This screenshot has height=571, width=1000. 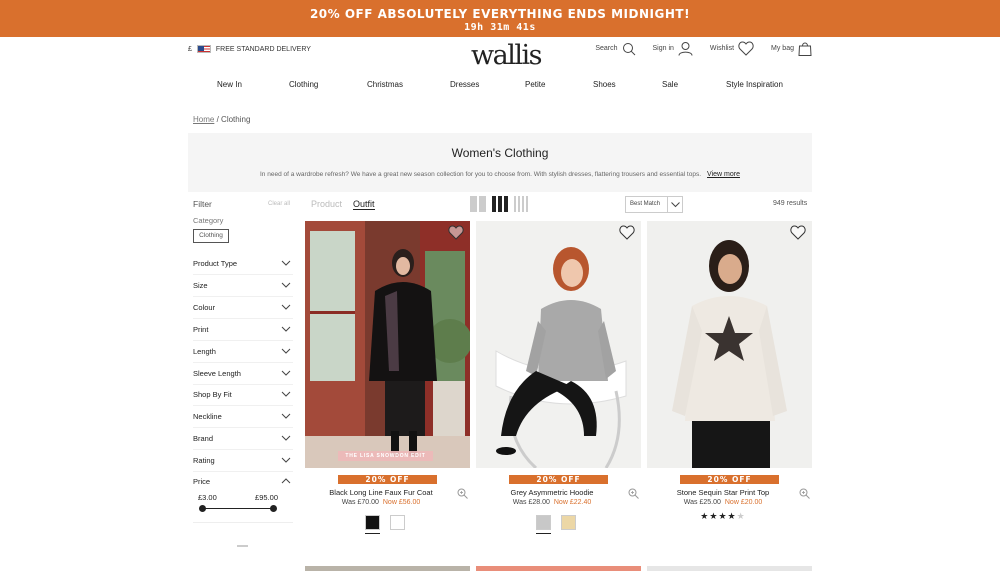 What do you see at coordinates (615, 48) in the screenshot?
I see `search-button: Search` at bounding box center [615, 48].